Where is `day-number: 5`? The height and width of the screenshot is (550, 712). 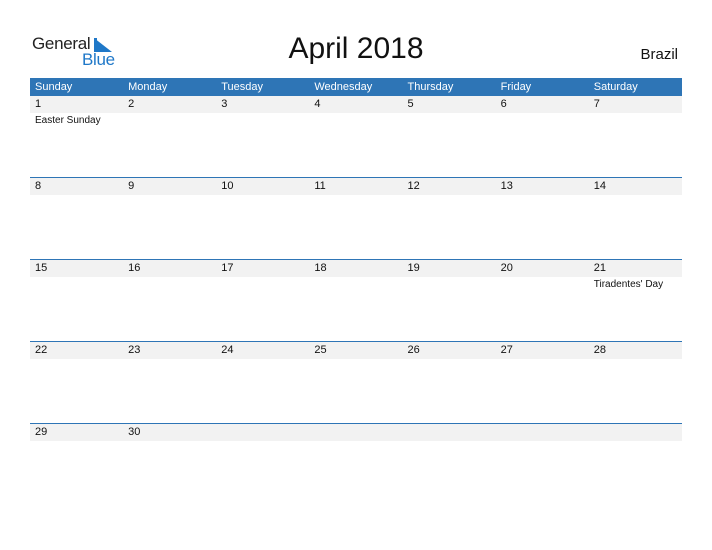
day-number: 5 is located at coordinates (410, 104).